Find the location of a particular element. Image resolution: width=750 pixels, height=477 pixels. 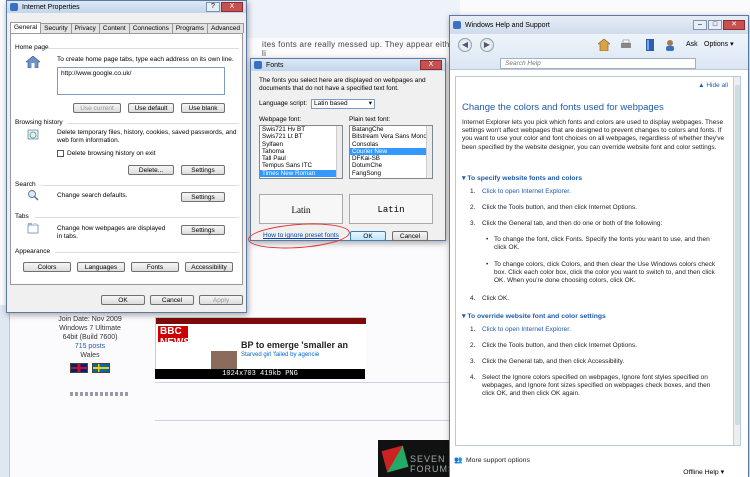

help-search-input: Search Help is located at coordinates (598, 63).